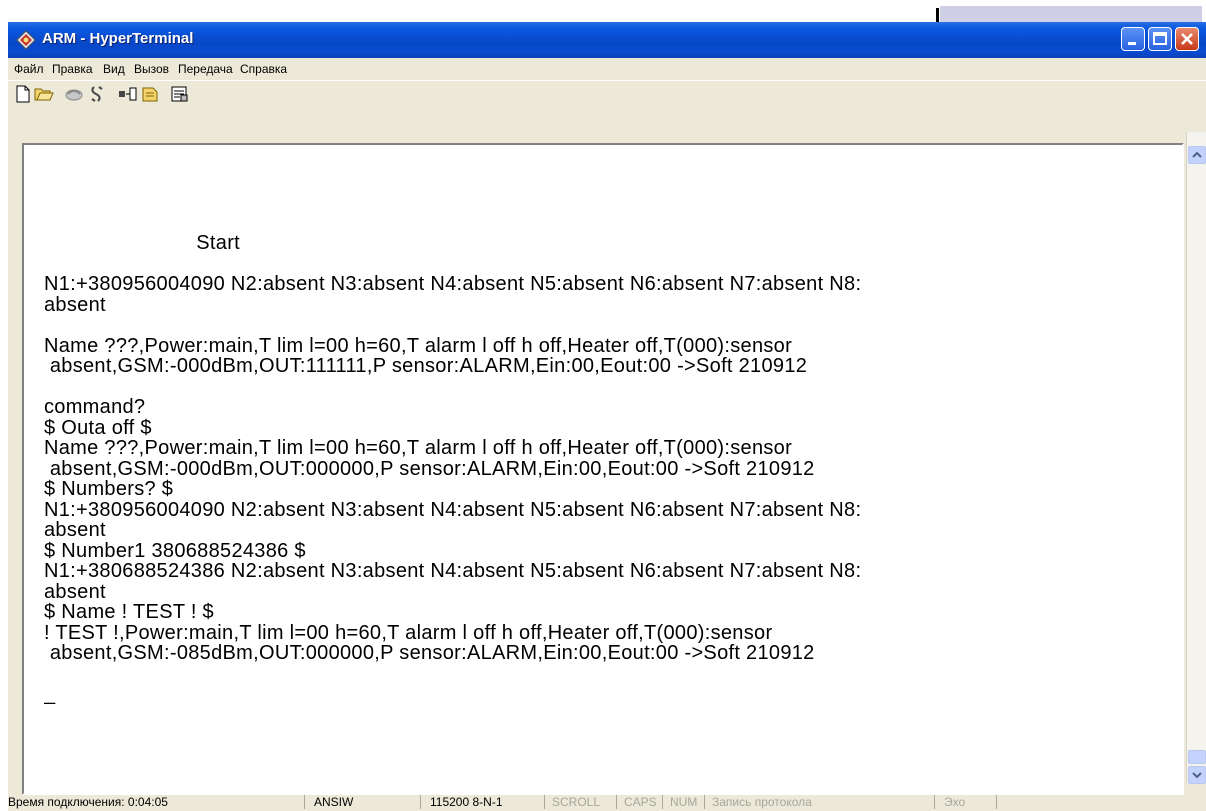 This screenshot has height=811, width=1206. I want to click on desktop-background, so click(603, 12).